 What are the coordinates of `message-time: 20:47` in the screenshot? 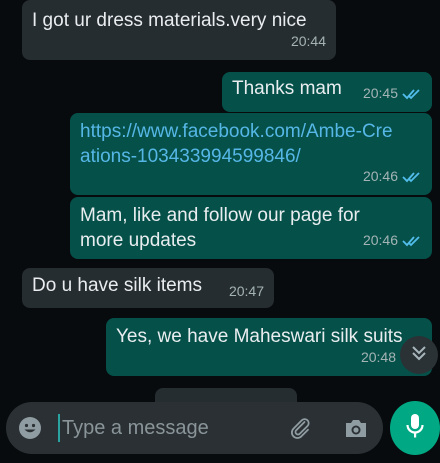 It's located at (246, 291).